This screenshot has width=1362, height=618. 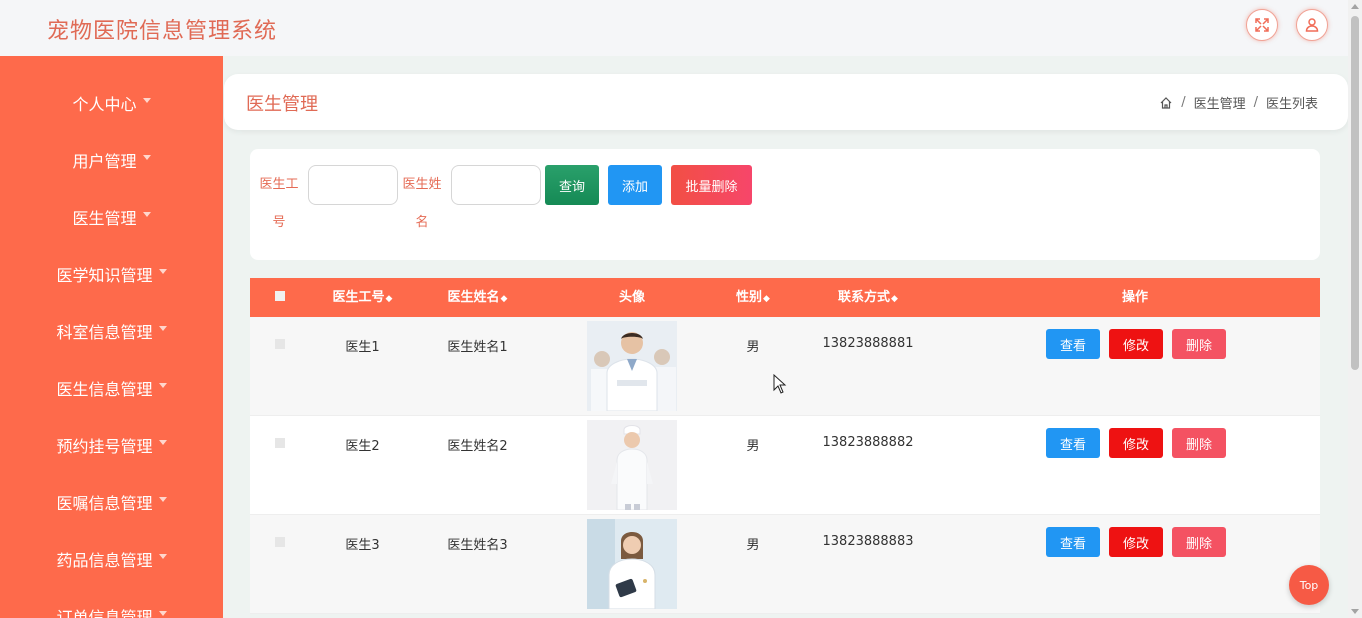 I want to click on doctor-id-label: 医生工号, so click(x=279, y=203).